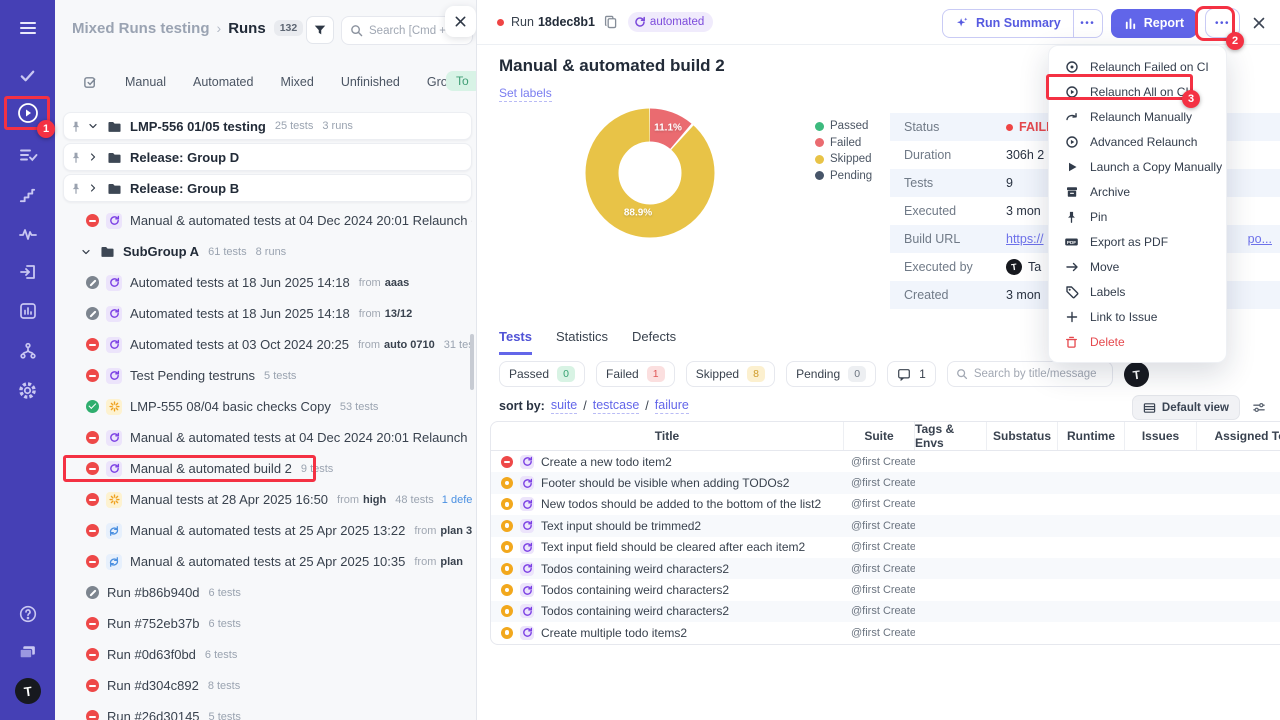 The image size is (1280, 720). Describe the element at coordinates (27, 113) in the screenshot. I see `play-circle-icon` at that location.